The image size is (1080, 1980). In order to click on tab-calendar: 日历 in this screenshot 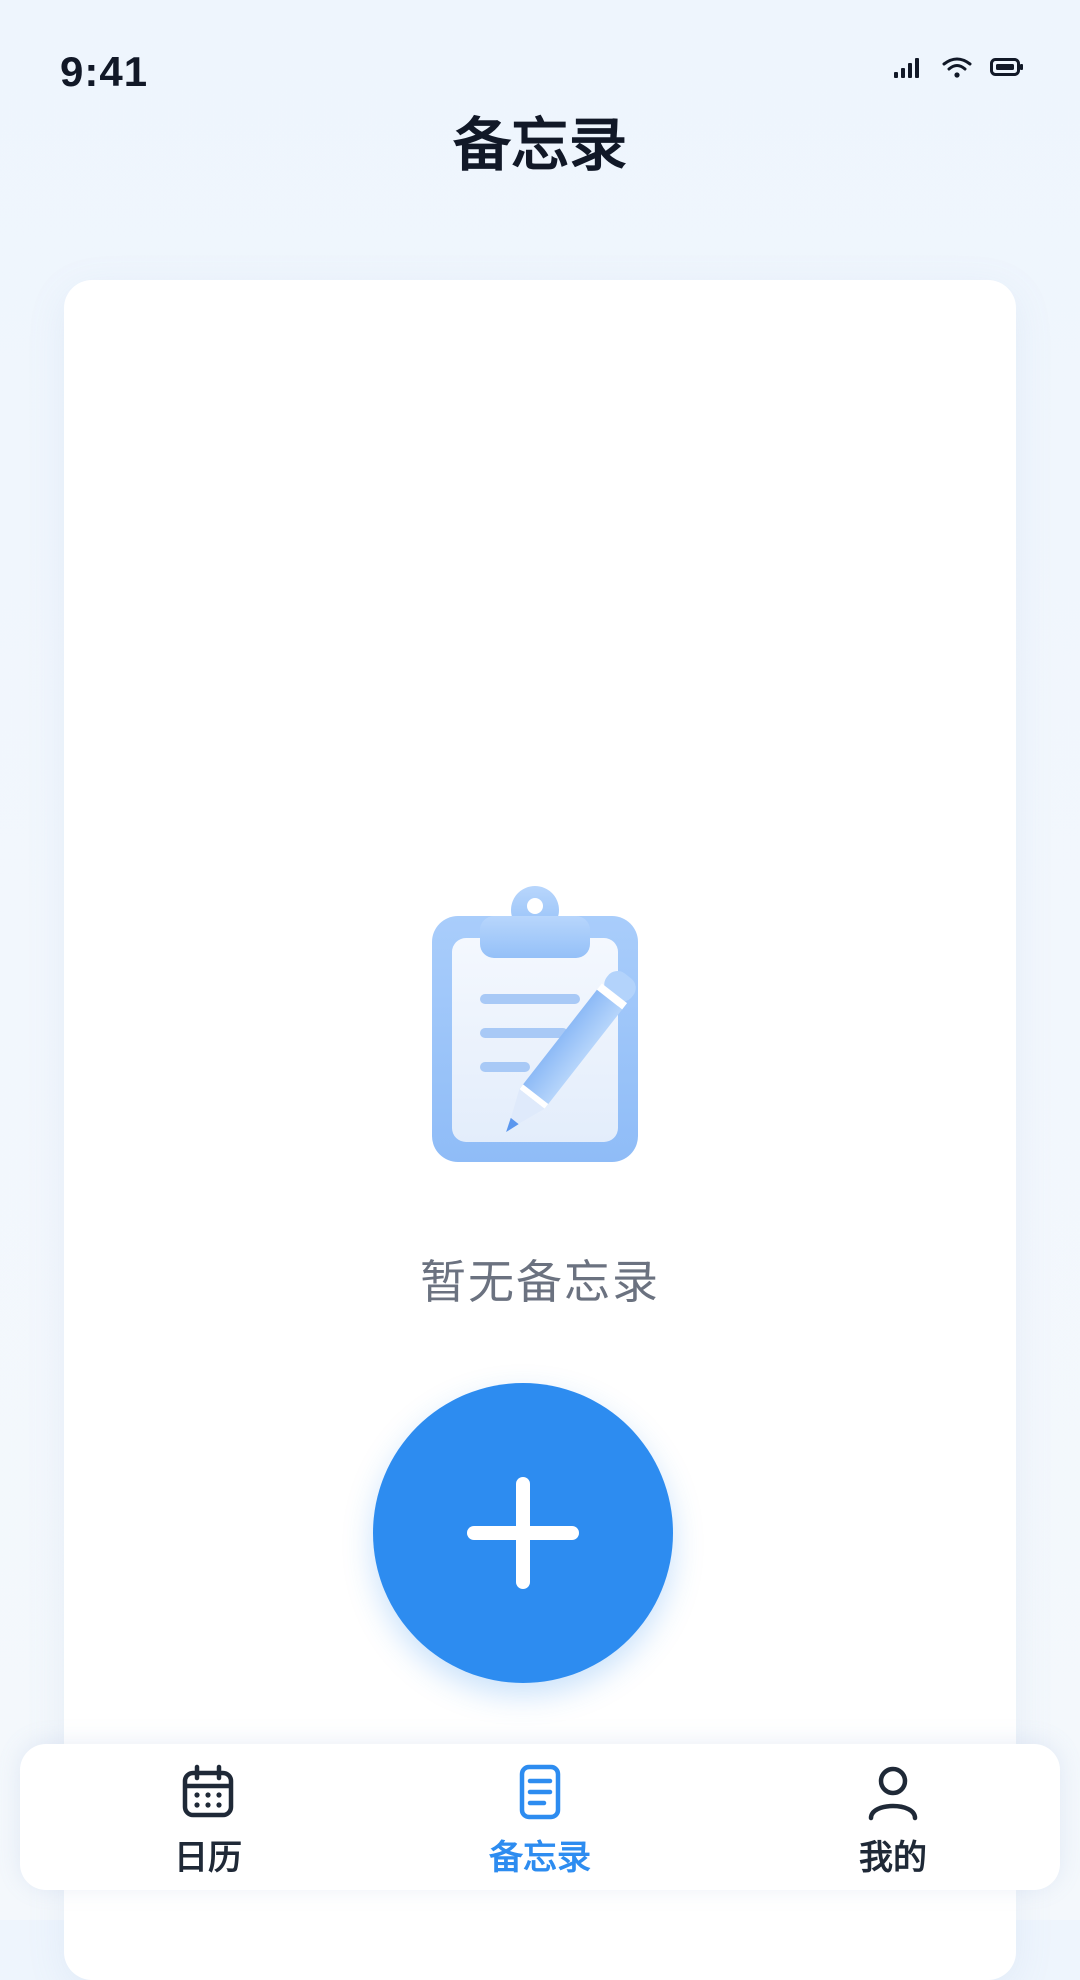, I will do `click(208, 1817)`.